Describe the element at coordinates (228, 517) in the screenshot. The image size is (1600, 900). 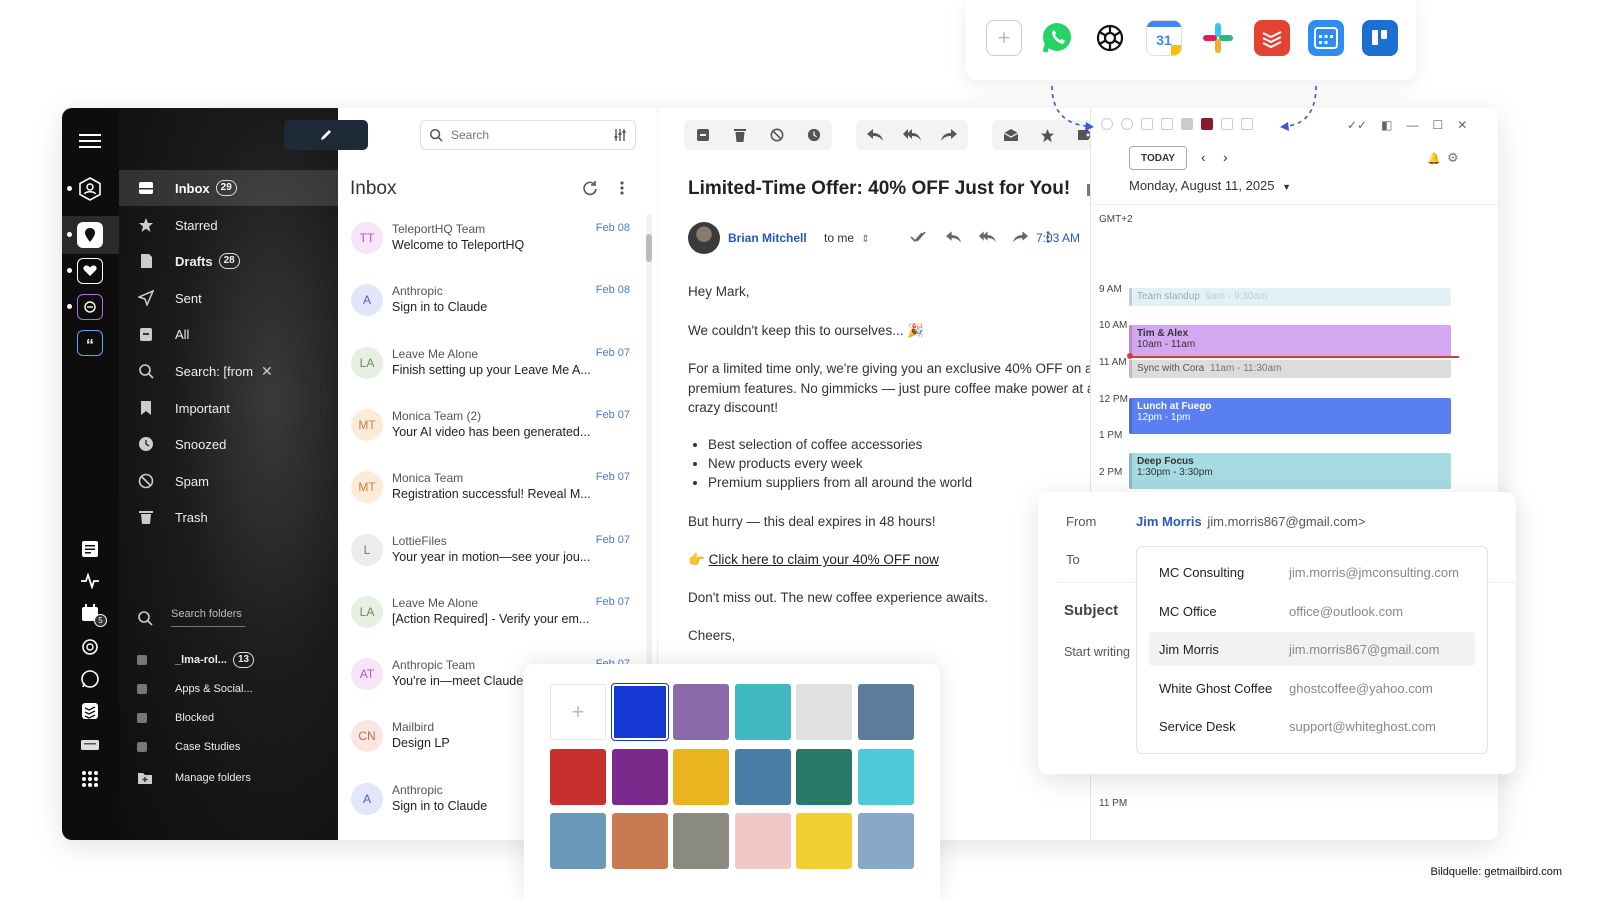
I see `nav-item-trash: Trash` at that location.